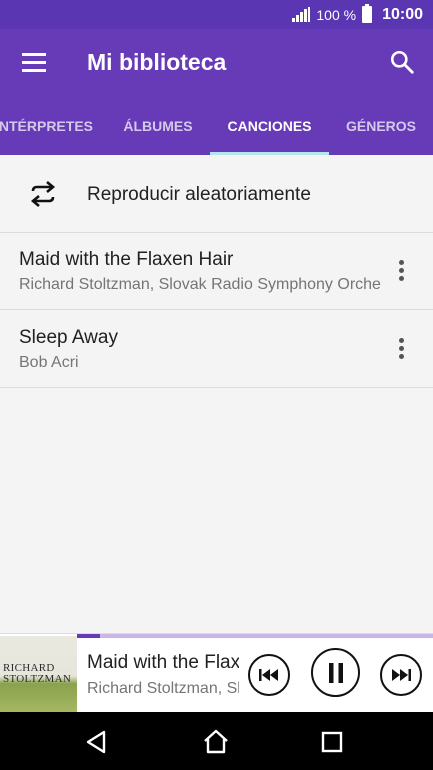  I want to click on battery-percent: 100 %, so click(336, 14).